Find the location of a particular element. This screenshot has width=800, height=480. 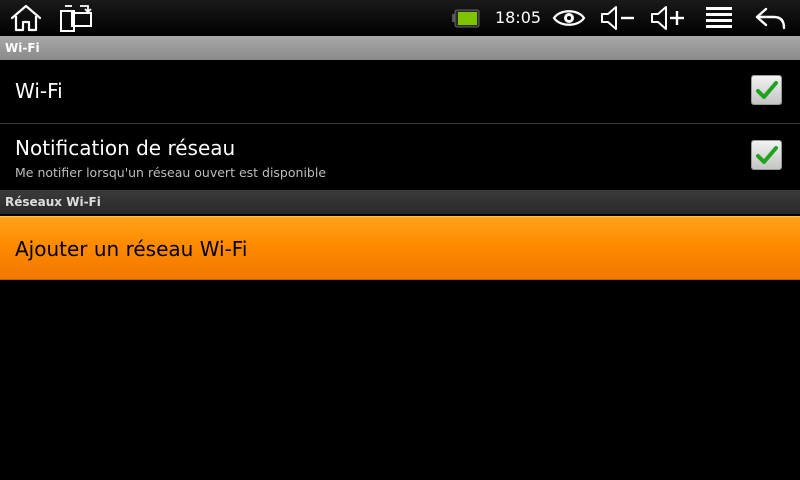

section-header-wifi-networks: Réseaux Wi-Fi is located at coordinates (400, 202).